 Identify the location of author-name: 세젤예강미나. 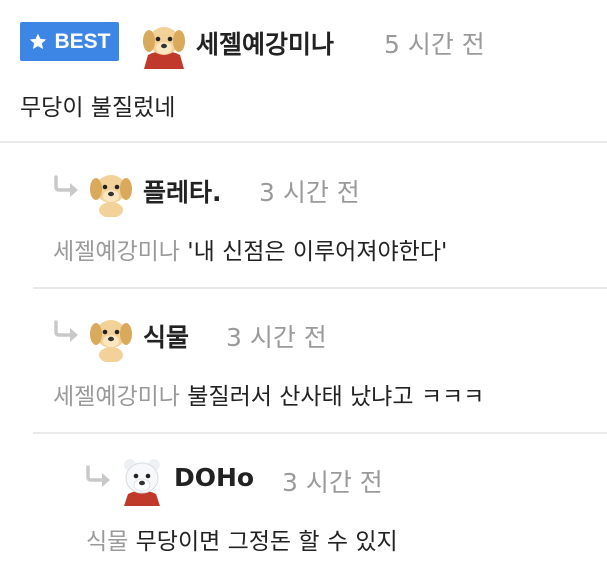
(265, 43).